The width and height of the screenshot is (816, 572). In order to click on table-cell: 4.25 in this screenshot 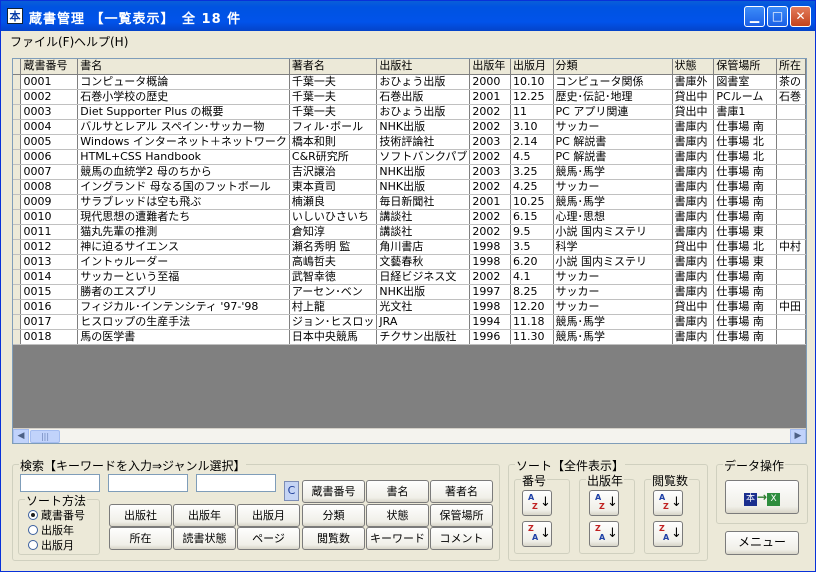, I will do `click(532, 187)`.